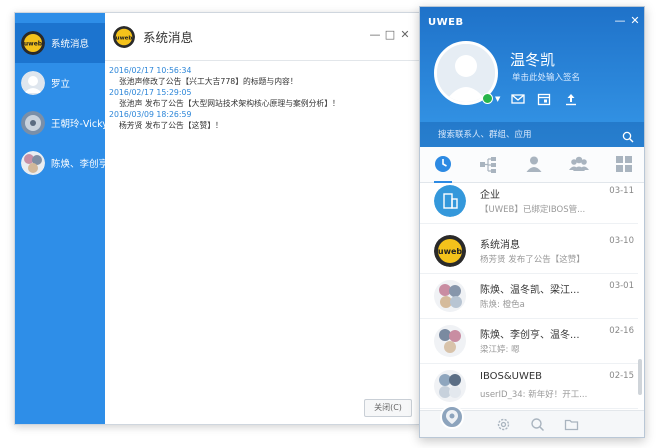  I want to click on conversation-time: 03-10, so click(621, 241).